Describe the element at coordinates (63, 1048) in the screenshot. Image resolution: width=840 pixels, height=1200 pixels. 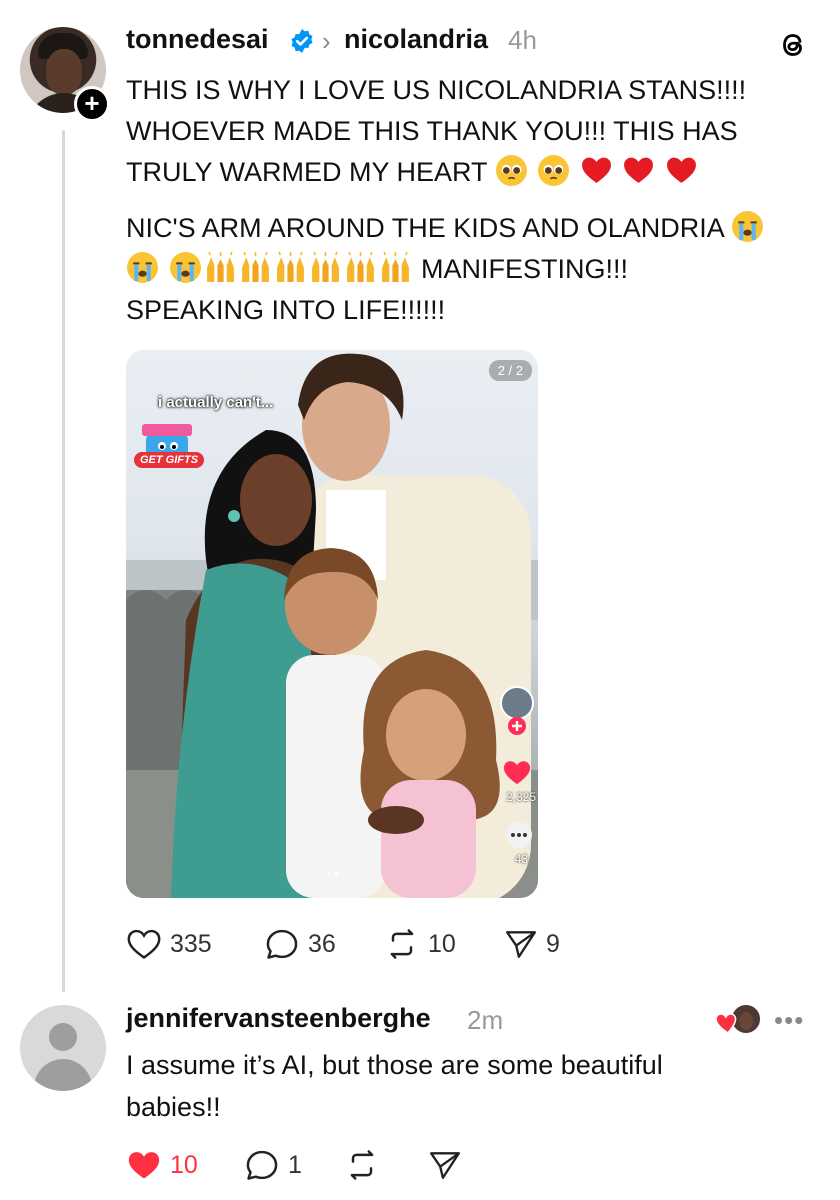
I see `reply-author-avatar` at that location.